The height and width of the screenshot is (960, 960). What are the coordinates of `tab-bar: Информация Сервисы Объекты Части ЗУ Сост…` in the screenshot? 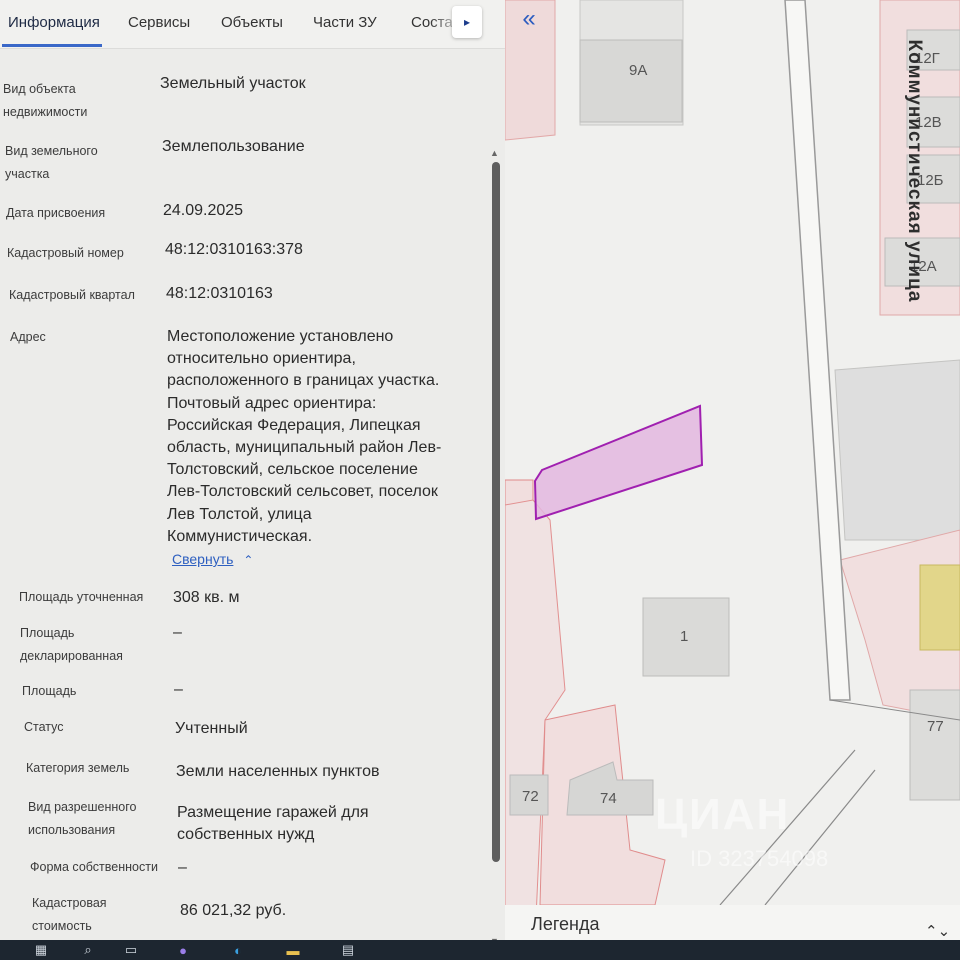 It's located at (252, 24).